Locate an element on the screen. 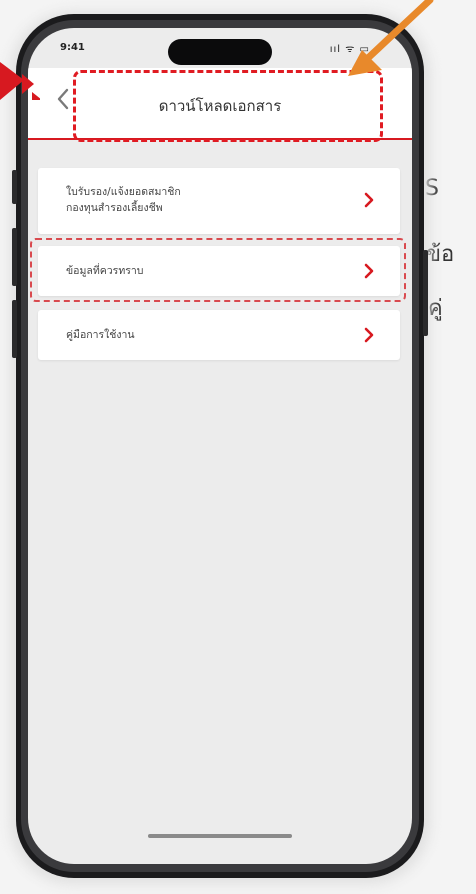 The image size is (476, 894). status-time: 9:41 is located at coordinates (72, 47).